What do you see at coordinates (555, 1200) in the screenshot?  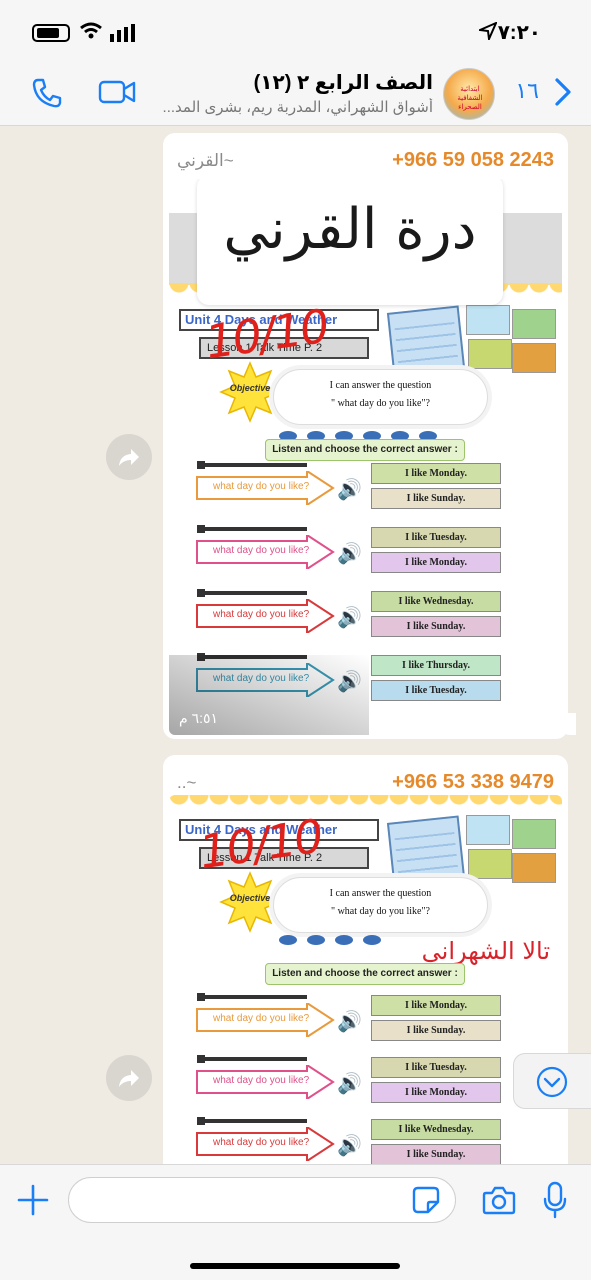 I see `microphone-icon` at bounding box center [555, 1200].